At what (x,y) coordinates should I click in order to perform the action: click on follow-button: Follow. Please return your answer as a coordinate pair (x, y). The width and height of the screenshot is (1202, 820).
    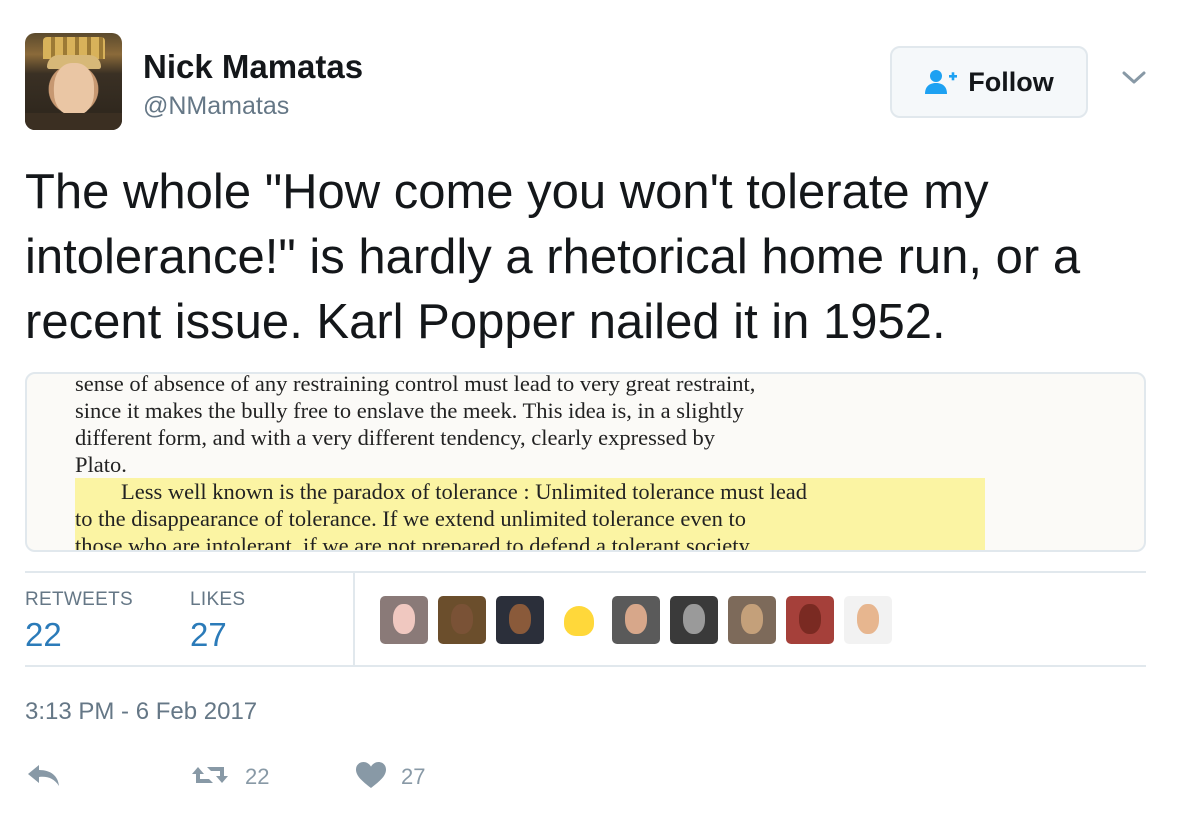
    Looking at the image, I should click on (989, 82).